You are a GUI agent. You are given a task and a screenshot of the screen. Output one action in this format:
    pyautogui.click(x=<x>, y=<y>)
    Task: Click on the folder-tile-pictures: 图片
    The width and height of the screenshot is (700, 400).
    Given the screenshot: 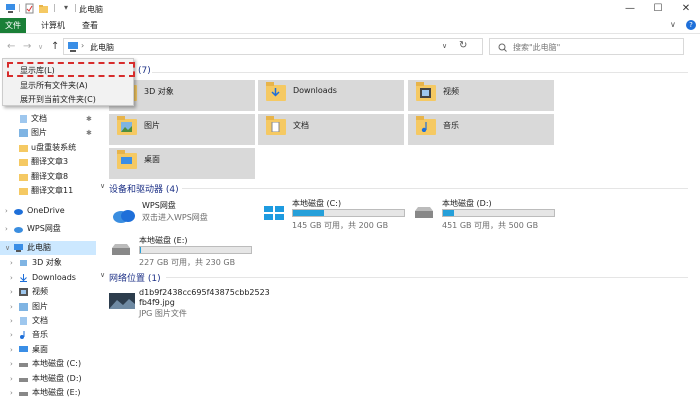 What is the action you would take?
    pyautogui.click(x=182, y=129)
    